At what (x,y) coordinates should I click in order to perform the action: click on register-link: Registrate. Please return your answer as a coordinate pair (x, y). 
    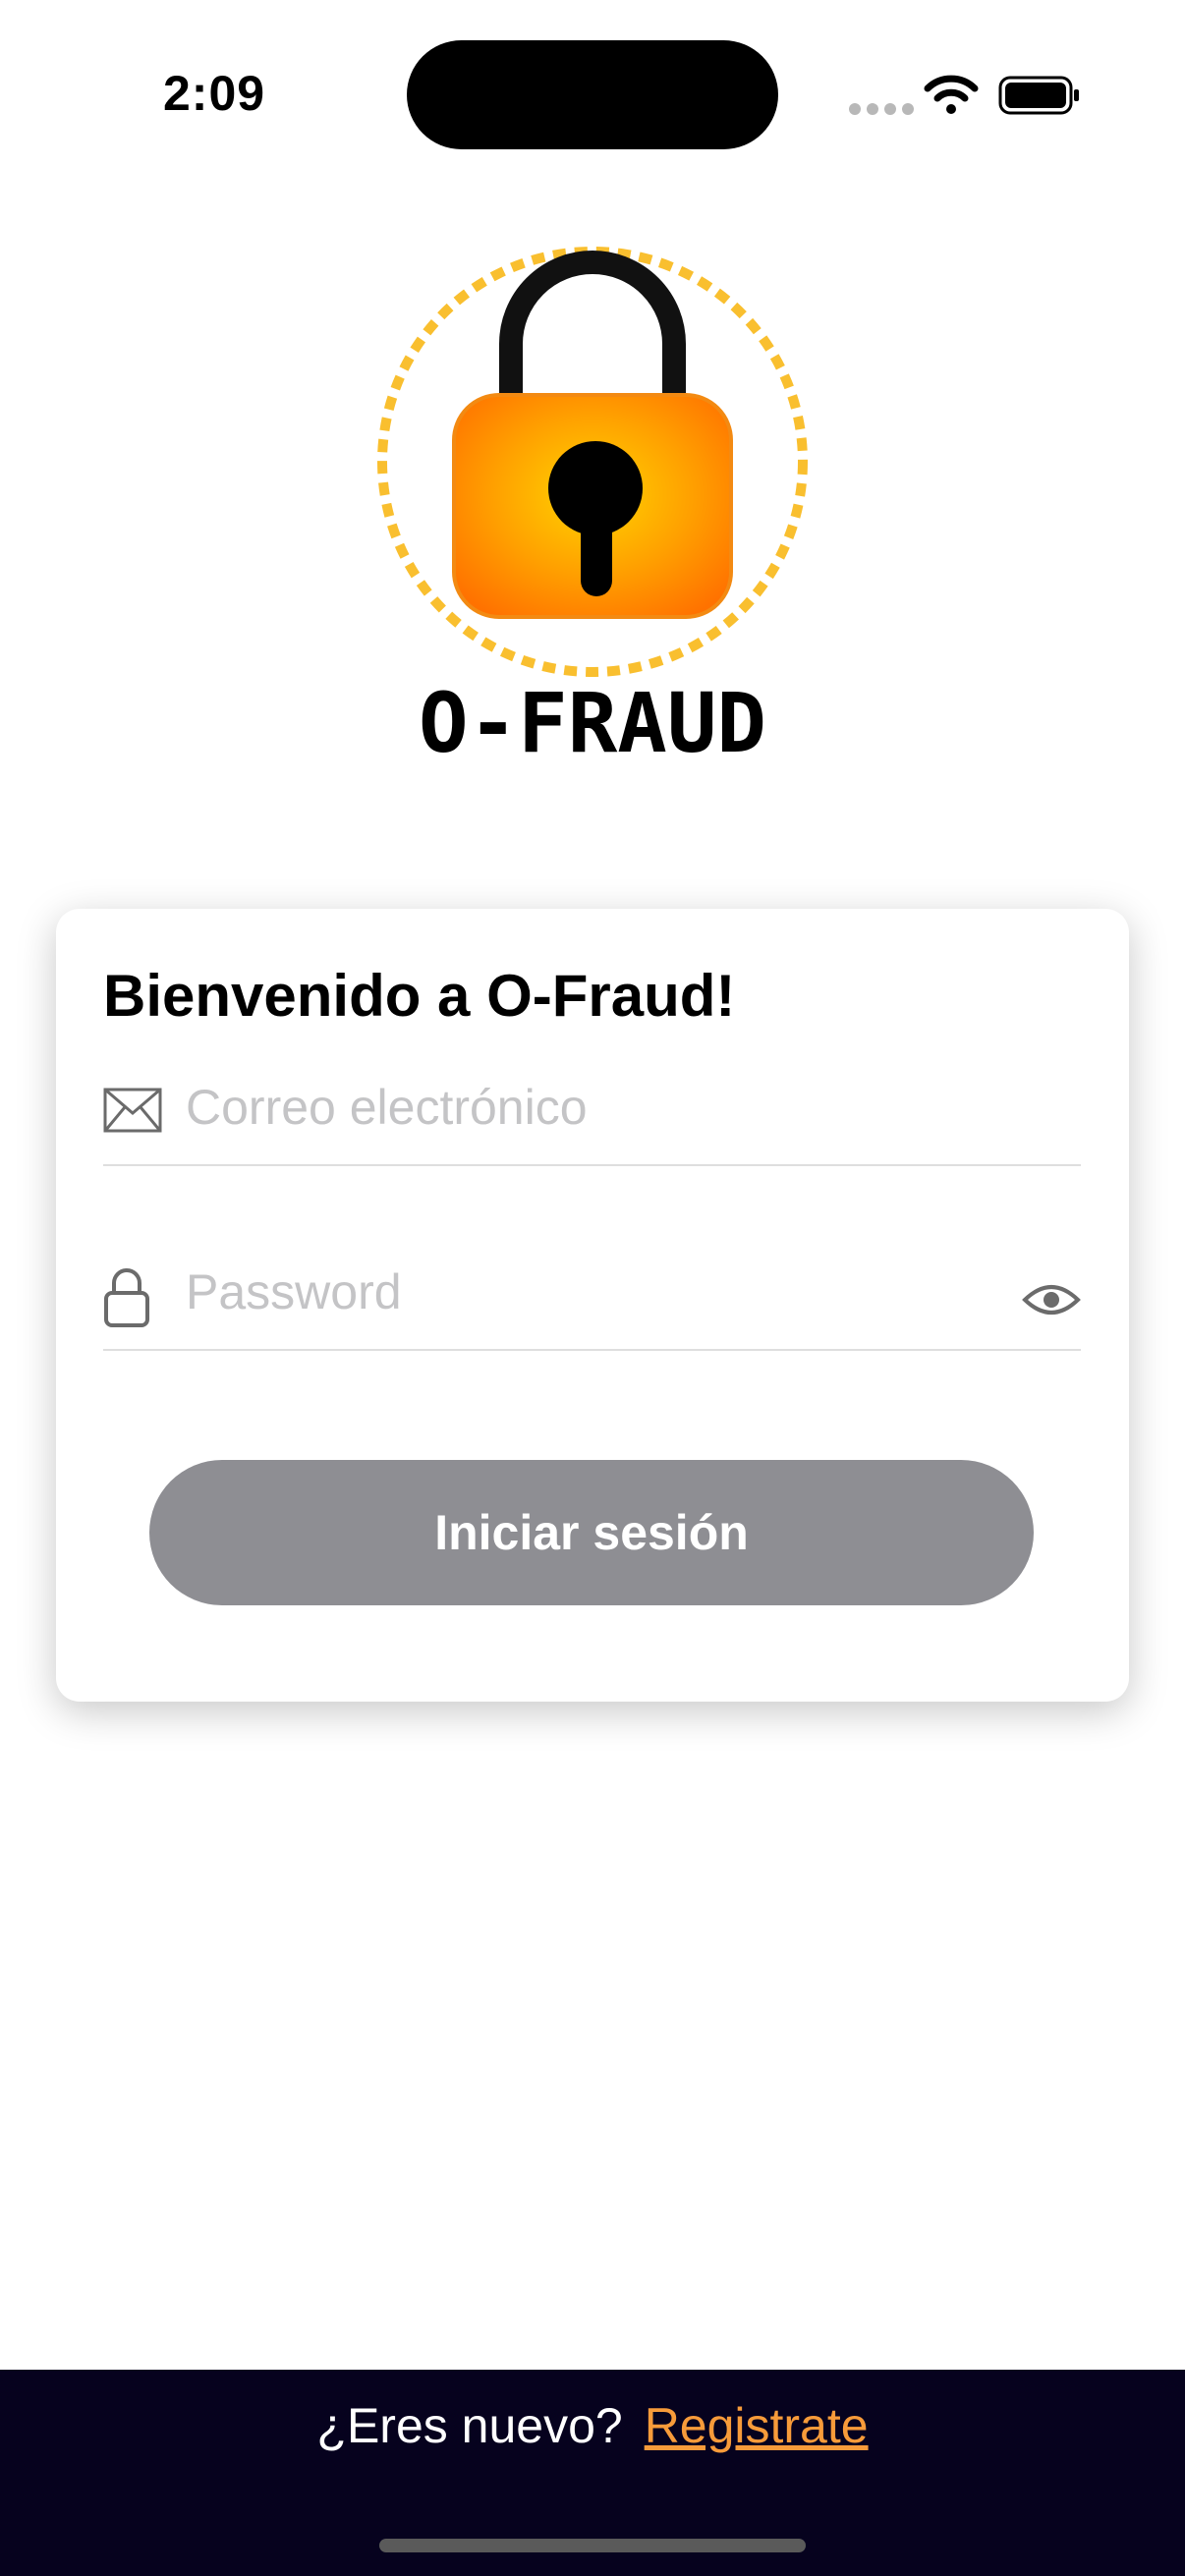
    Looking at the image, I should click on (757, 2425).